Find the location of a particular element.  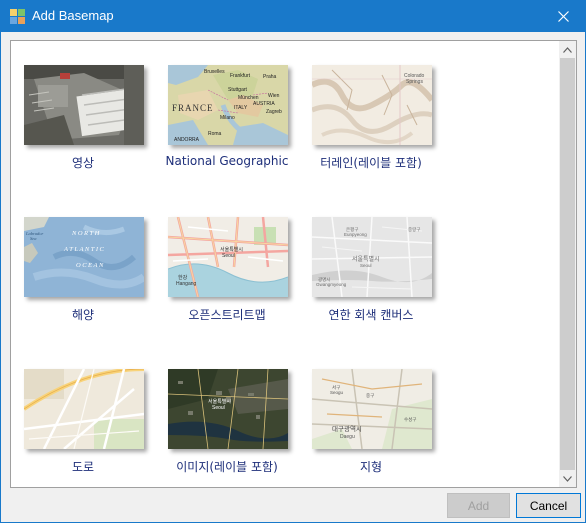

svg-text: Gwangmyeong is located at coordinates (331, 284).